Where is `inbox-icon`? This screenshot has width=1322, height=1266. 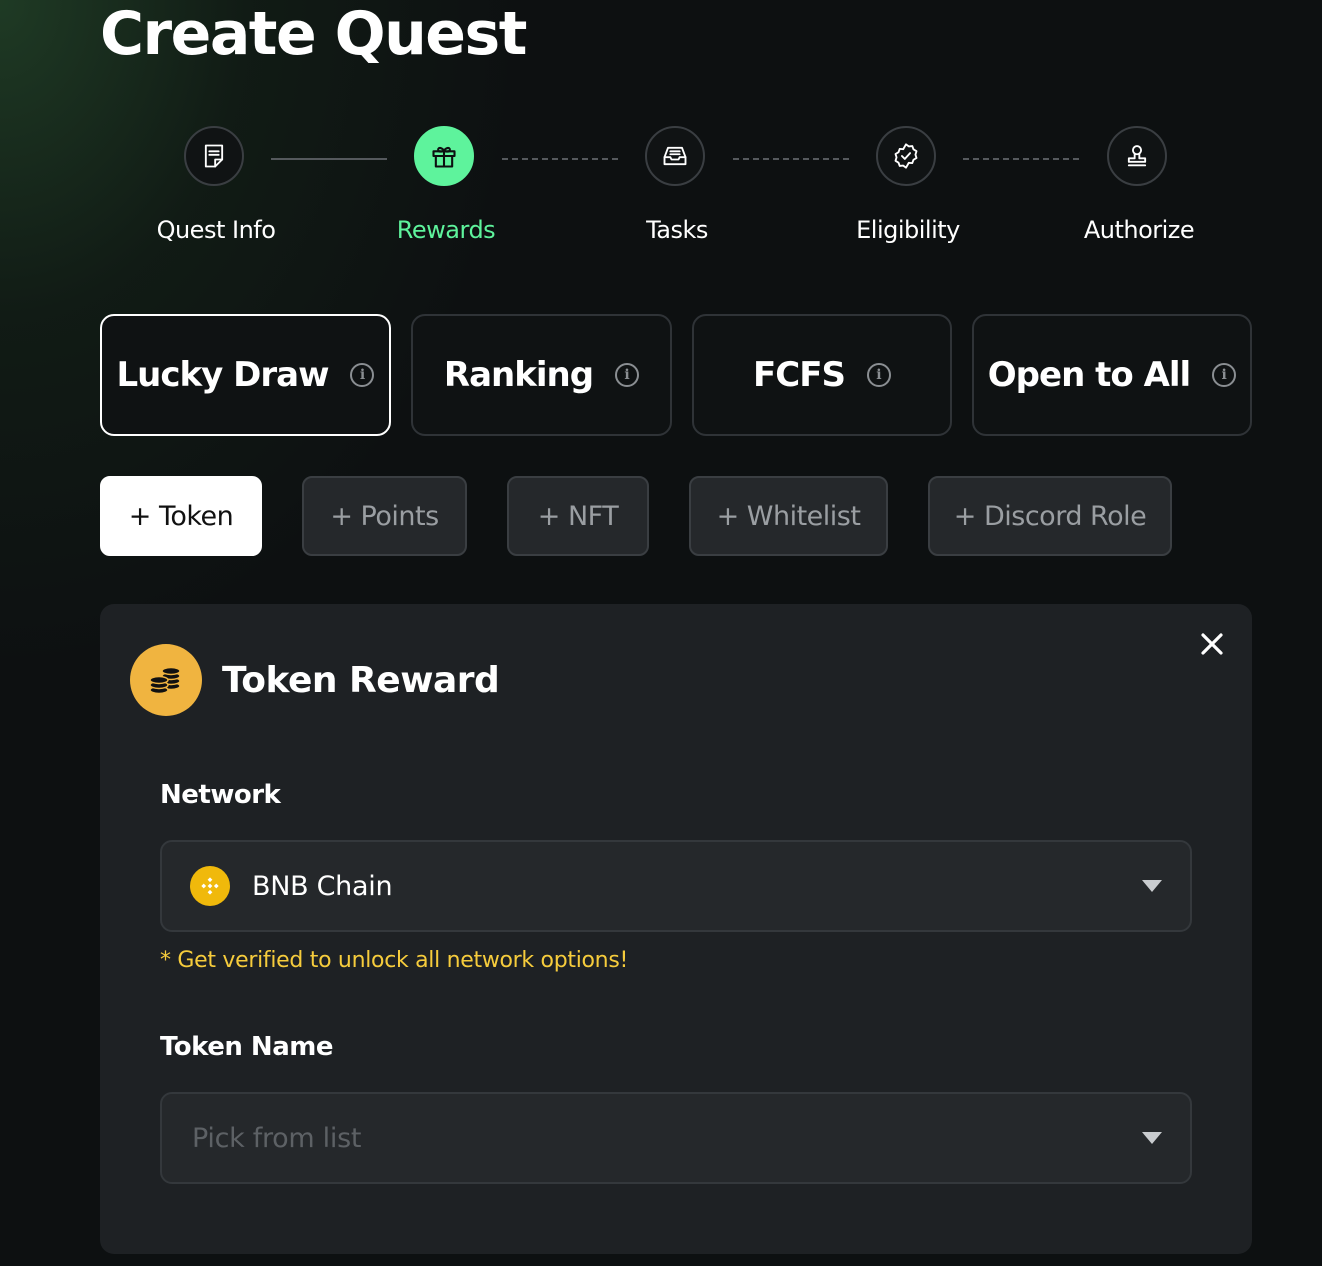
inbox-icon is located at coordinates (675, 156).